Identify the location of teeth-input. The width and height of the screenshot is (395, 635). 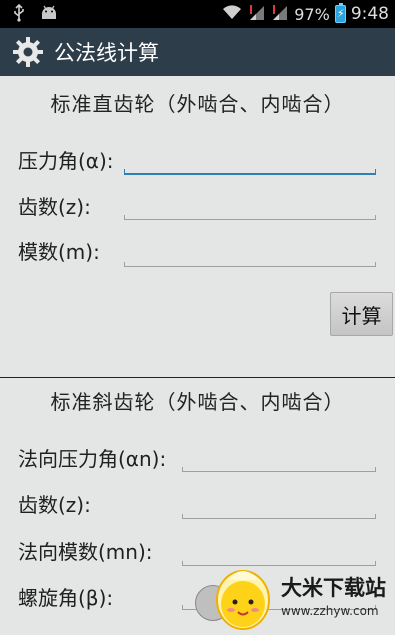
(250, 211).